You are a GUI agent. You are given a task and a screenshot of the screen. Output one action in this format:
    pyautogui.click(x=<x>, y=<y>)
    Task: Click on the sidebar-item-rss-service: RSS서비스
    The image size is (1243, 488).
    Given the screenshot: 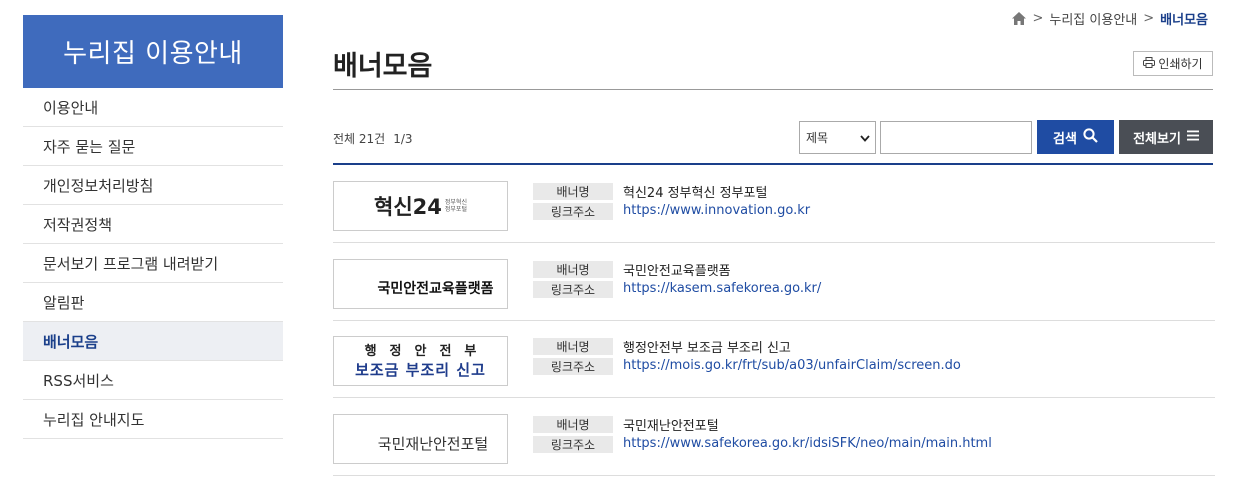 What is the action you would take?
    pyautogui.click(x=153, y=380)
    